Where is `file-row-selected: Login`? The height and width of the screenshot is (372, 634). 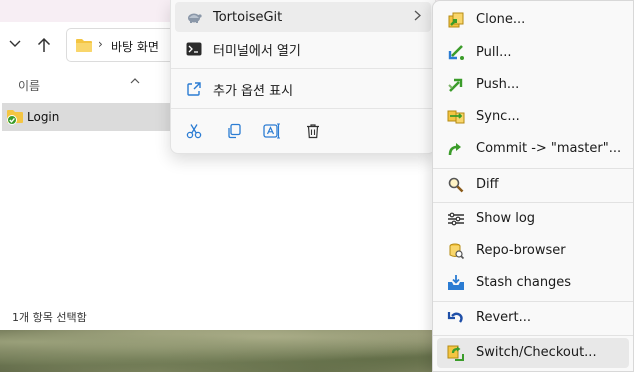 file-row-selected: Login is located at coordinates (88, 117).